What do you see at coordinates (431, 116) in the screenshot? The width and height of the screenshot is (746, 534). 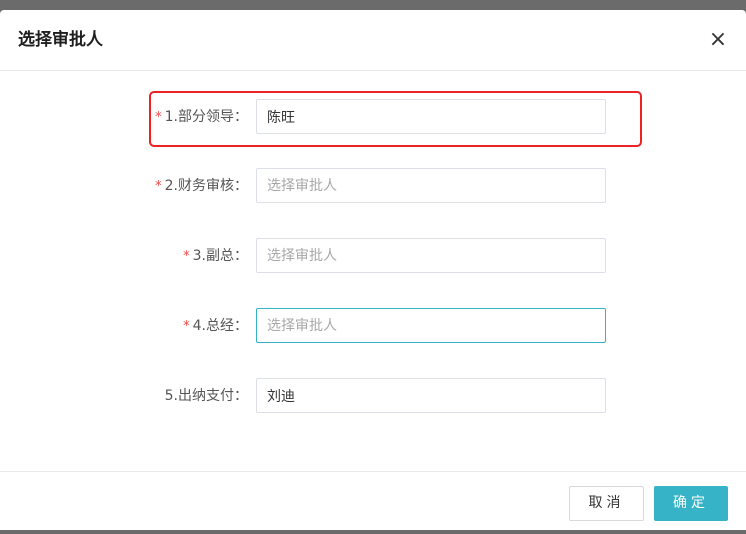 I see `department-leader-input` at bounding box center [431, 116].